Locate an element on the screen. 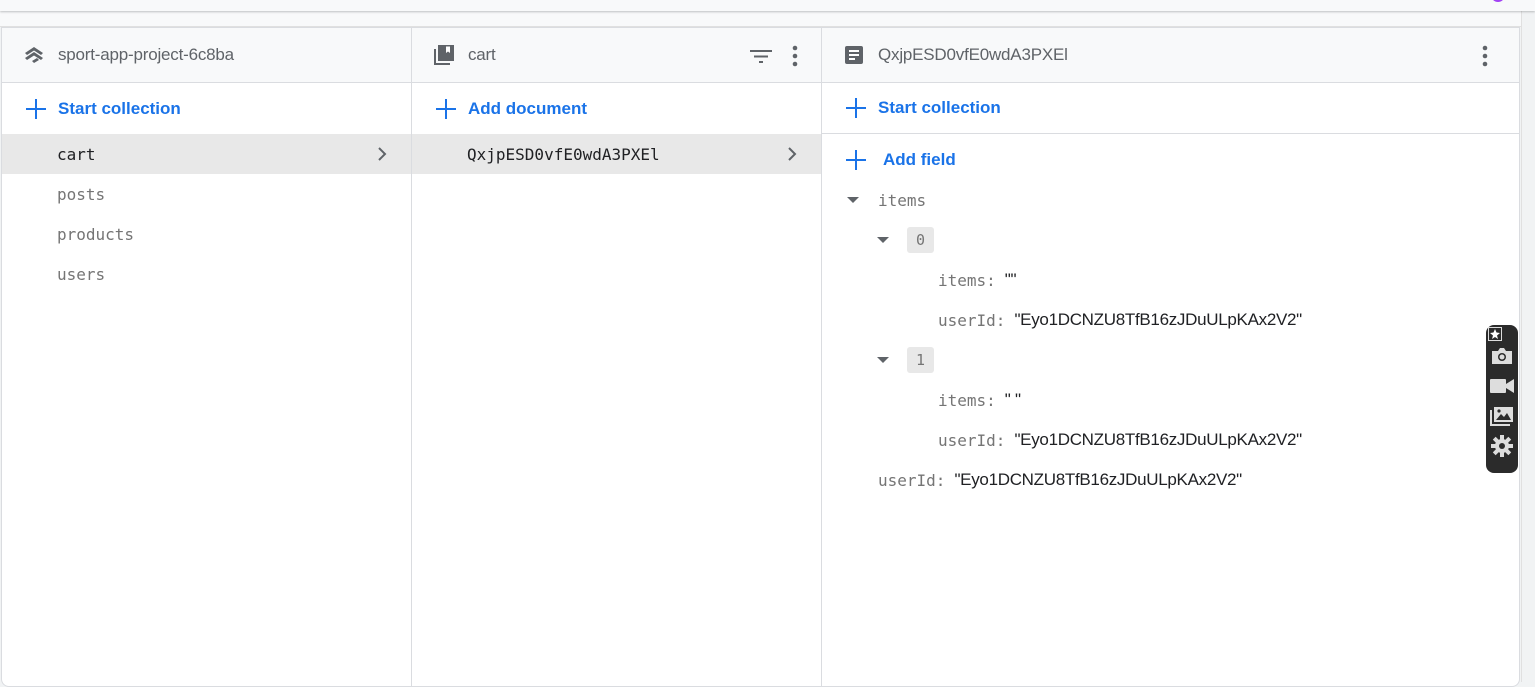  video-icon is located at coordinates (1502, 386).